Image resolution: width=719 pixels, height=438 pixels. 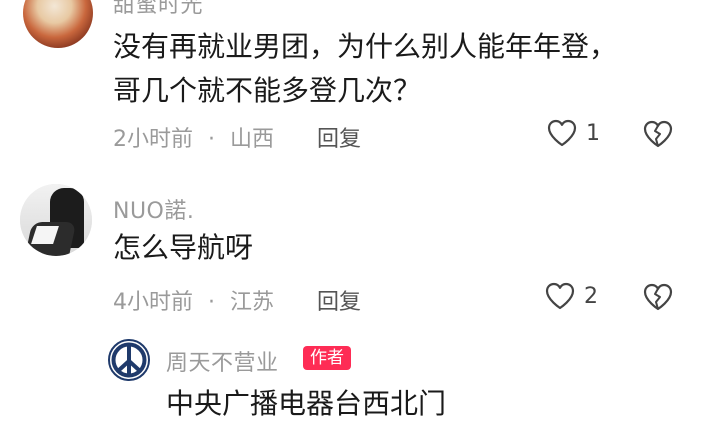 I want to click on like-button: 1, so click(x=573, y=133).